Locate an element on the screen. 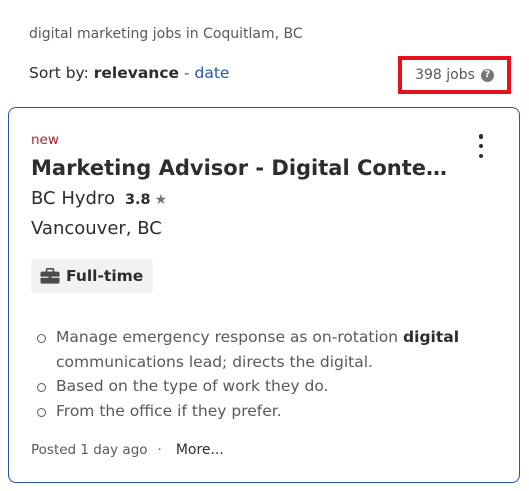 The height and width of the screenshot is (491, 529). help-icon: ? is located at coordinates (487, 75).